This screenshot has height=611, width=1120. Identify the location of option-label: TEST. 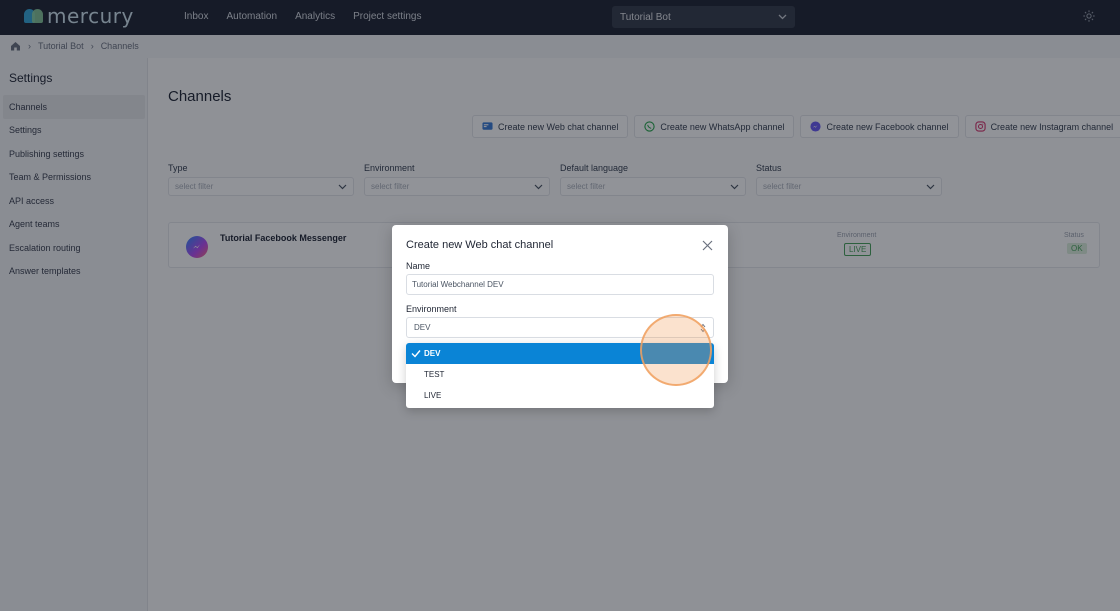
(434, 374).